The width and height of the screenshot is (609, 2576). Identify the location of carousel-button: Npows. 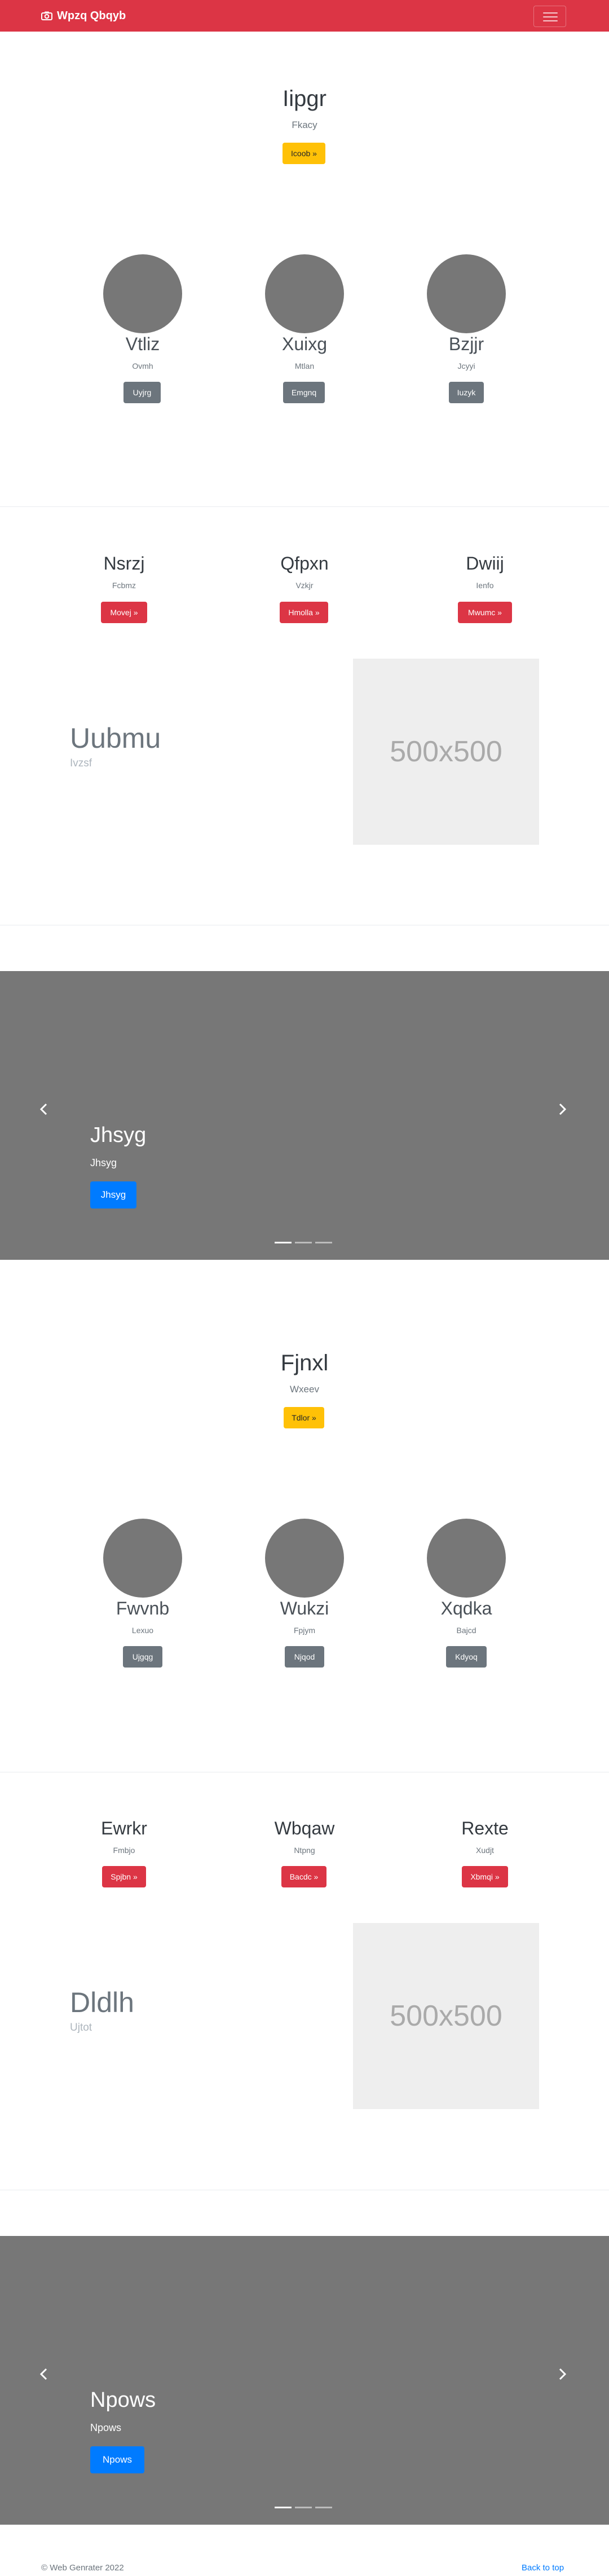
(117, 2459).